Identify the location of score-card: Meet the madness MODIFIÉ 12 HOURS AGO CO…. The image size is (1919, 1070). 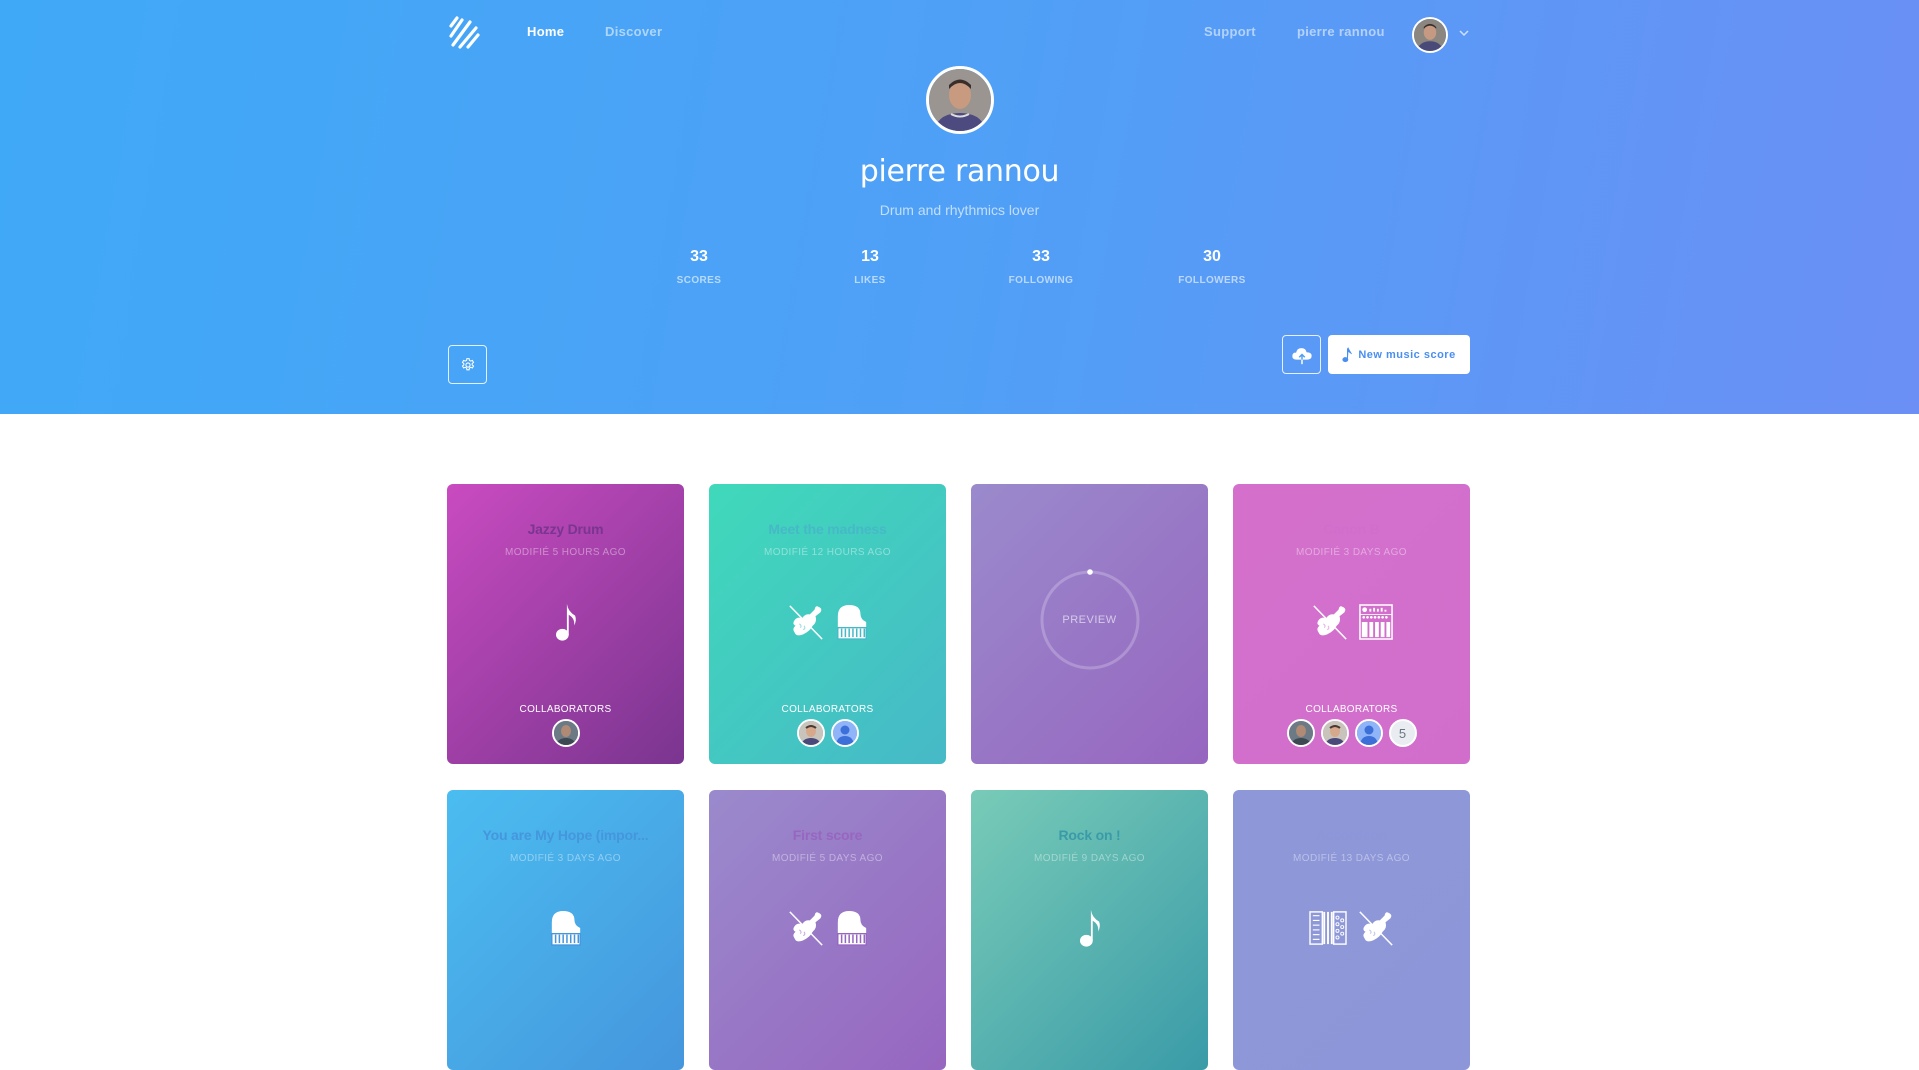
(827, 624).